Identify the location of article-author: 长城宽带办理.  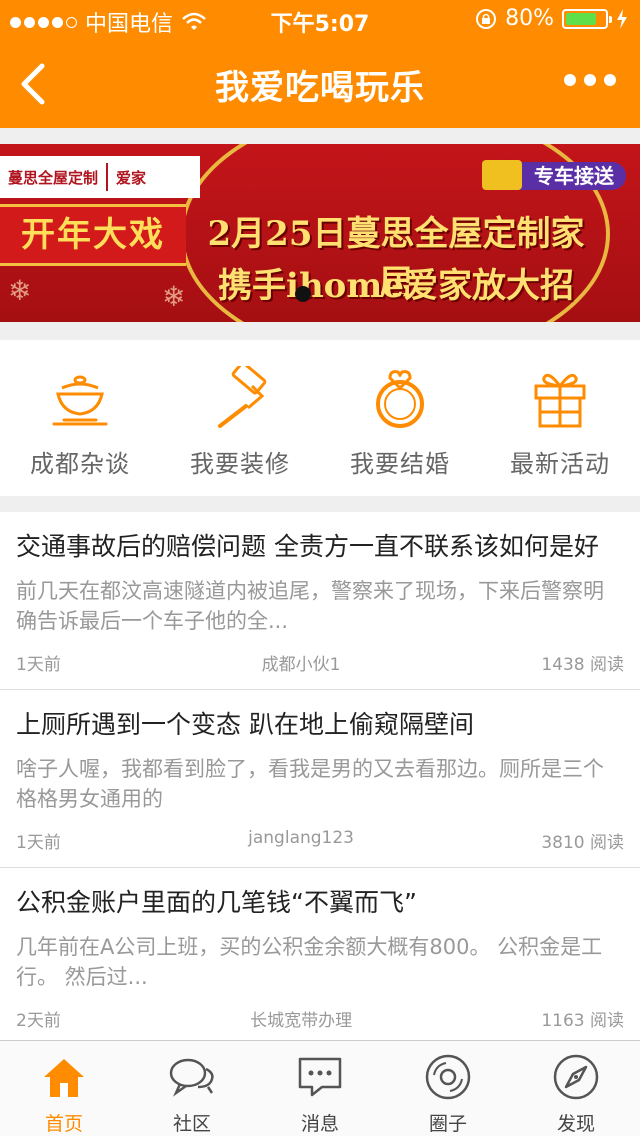
(301, 1021).